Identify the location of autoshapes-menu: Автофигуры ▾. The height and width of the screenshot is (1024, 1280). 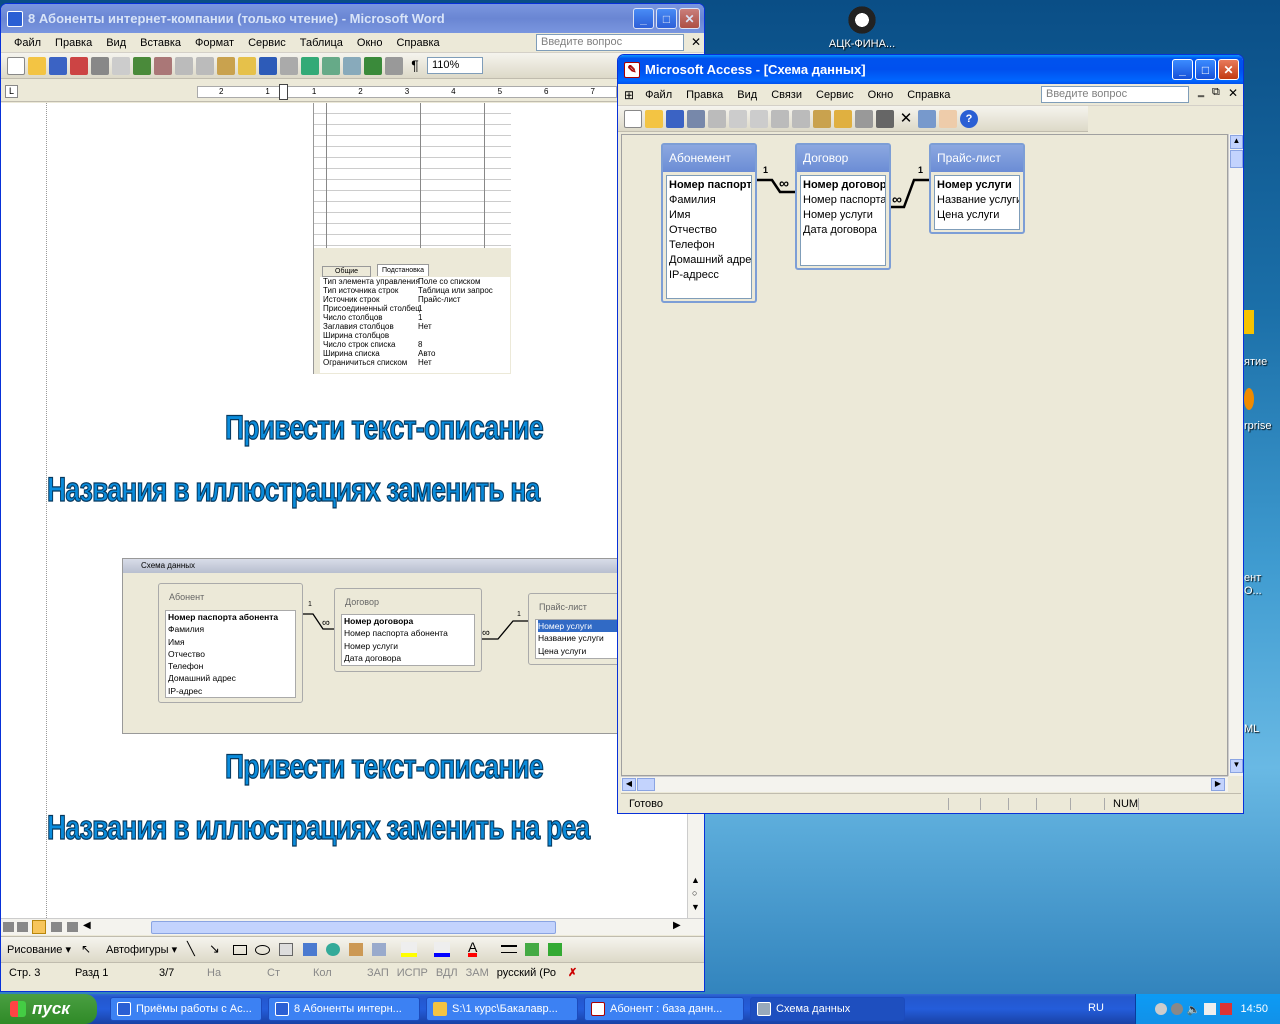
(141, 949).